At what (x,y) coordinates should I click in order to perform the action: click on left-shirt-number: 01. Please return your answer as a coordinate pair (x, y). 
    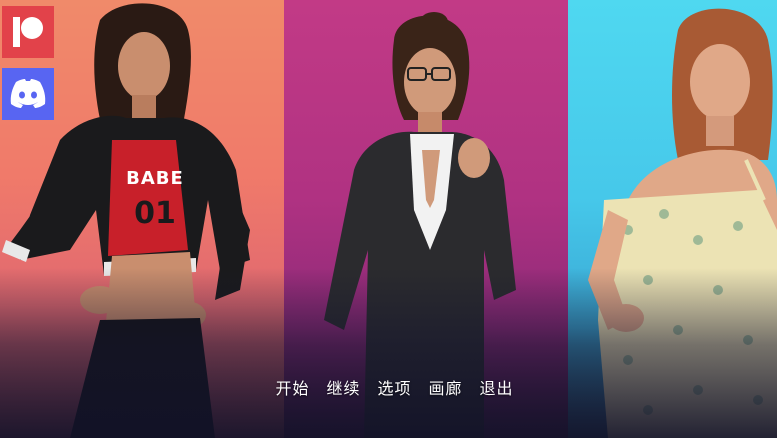
    Looking at the image, I should click on (155, 213).